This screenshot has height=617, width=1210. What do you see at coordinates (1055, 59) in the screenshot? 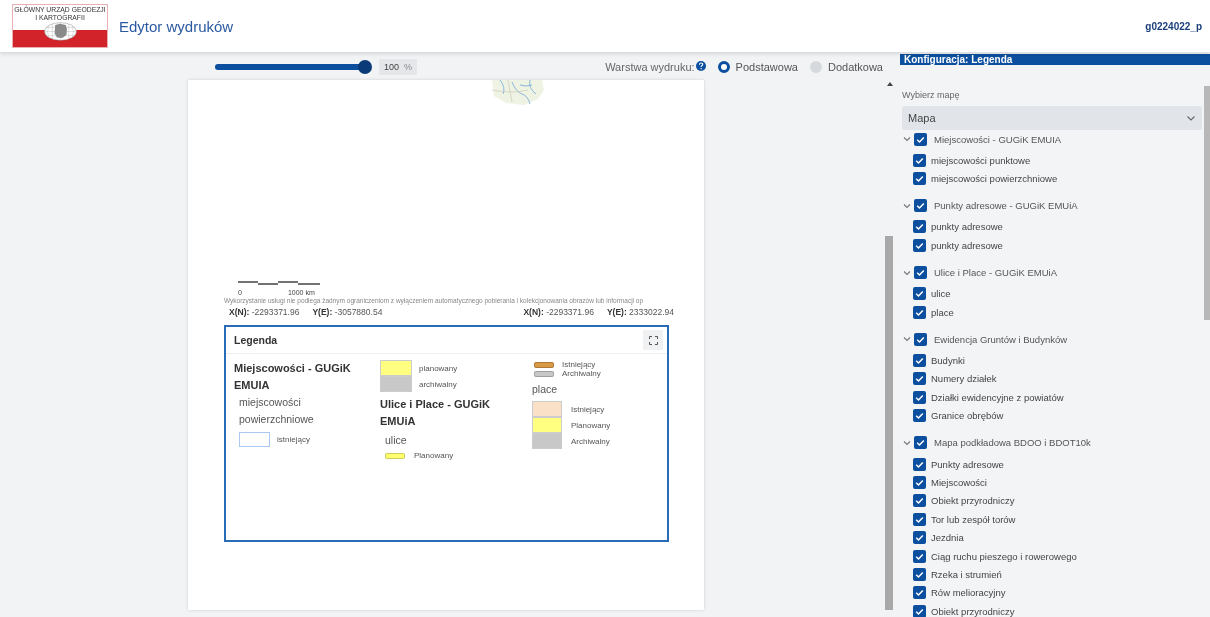
I see `panel-title: Konfiguracja: Legenda` at bounding box center [1055, 59].